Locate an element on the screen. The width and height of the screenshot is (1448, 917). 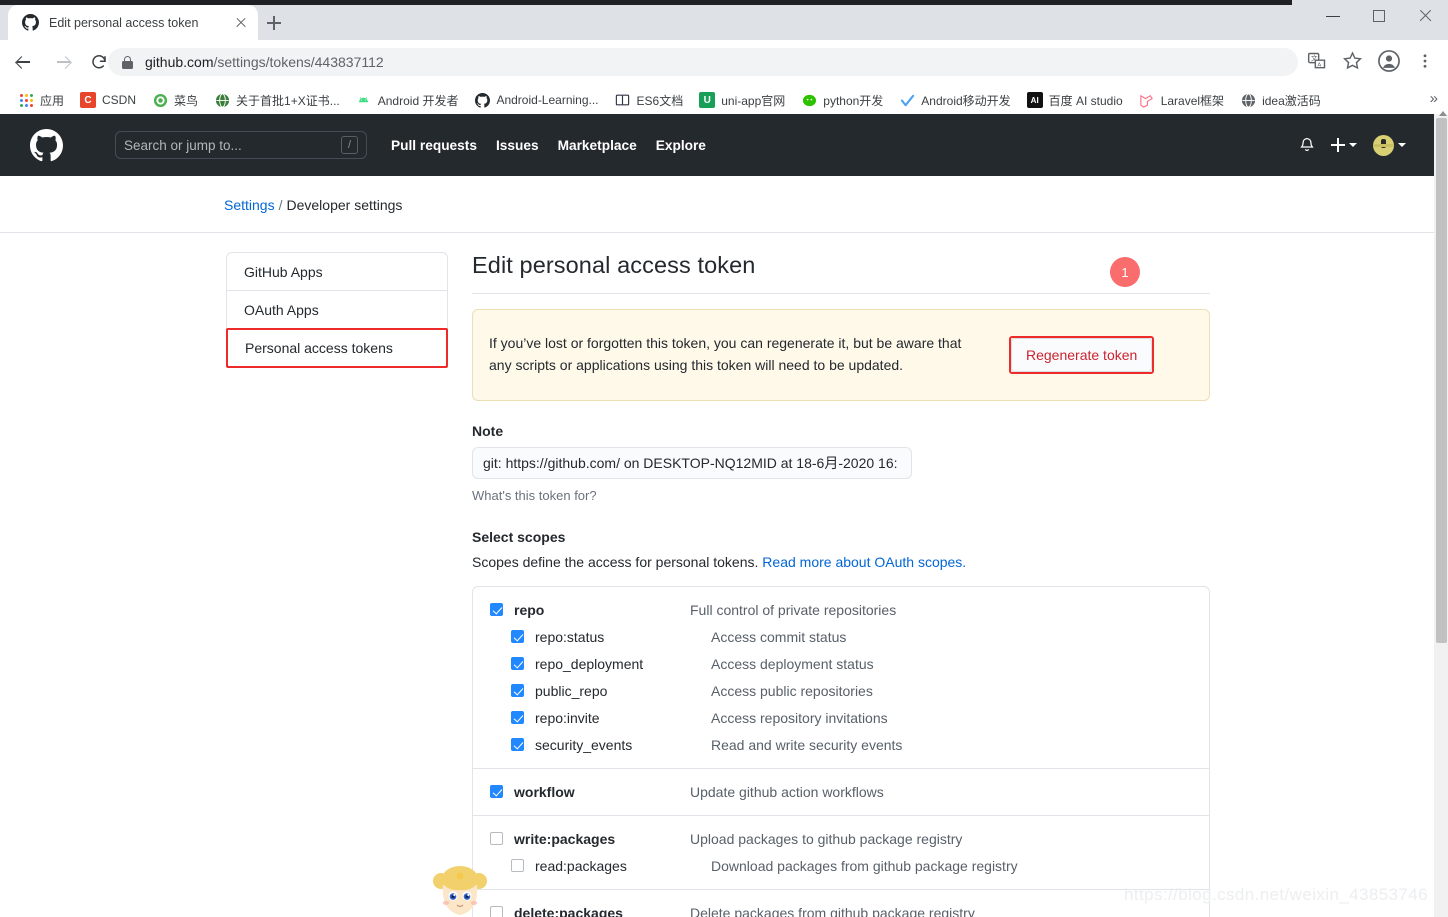
plus-icon is located at coordinates (1338, 145).